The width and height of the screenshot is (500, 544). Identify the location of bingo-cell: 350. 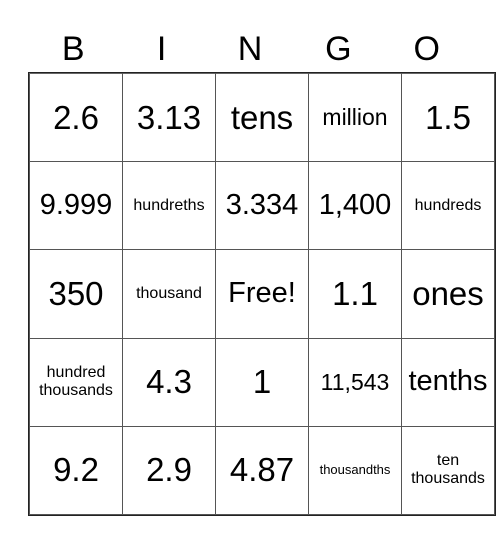
(76, 294).